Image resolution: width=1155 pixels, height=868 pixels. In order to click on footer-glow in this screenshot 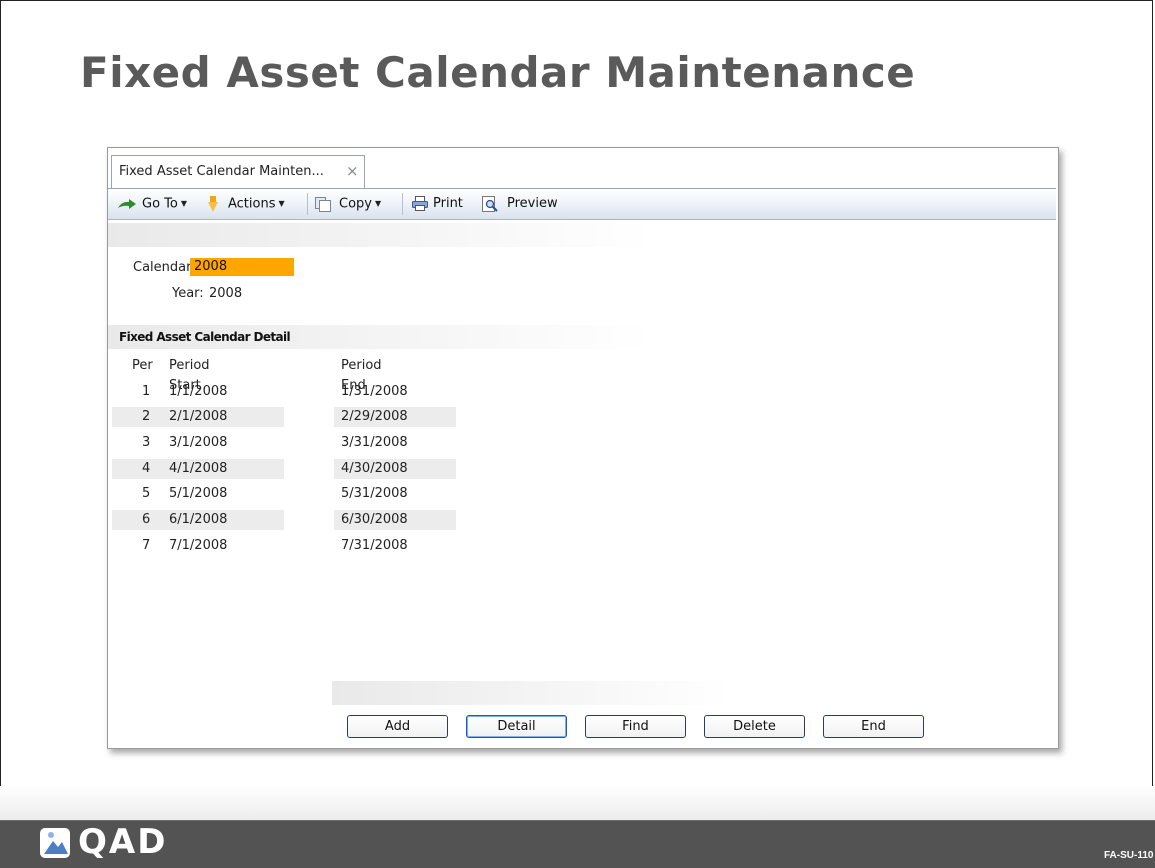, I will do `click(577, 803)`.